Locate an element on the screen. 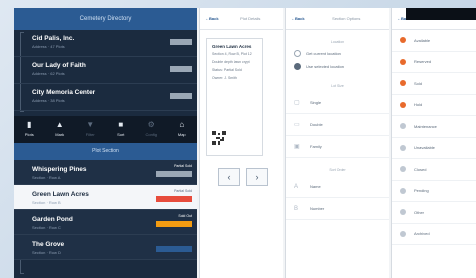 Image resolution: width=476 pixels, height=278 pixels. card-plot-name: Green Lawn Acres is located at coordinates (232, 46).